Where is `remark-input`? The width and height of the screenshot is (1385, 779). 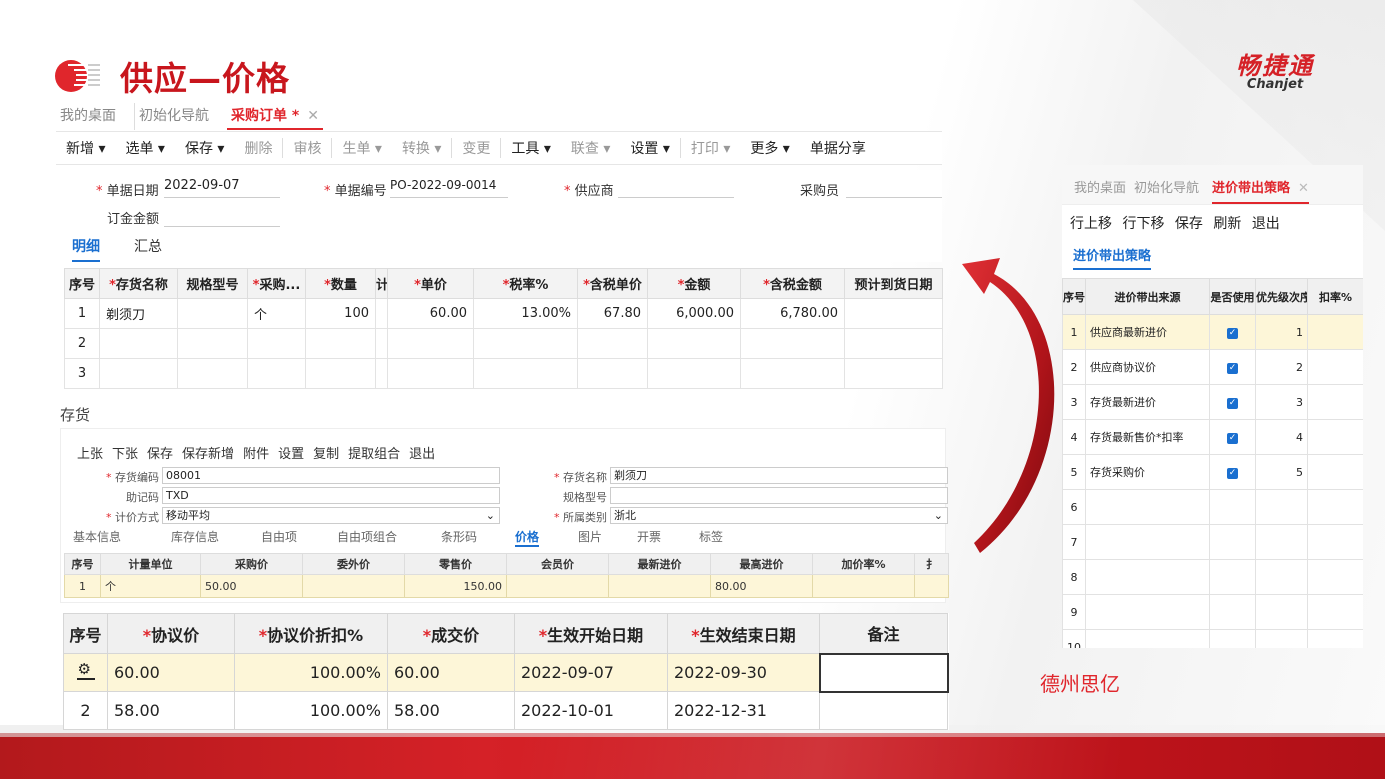 remark-input is located at coordinates (883, 672).